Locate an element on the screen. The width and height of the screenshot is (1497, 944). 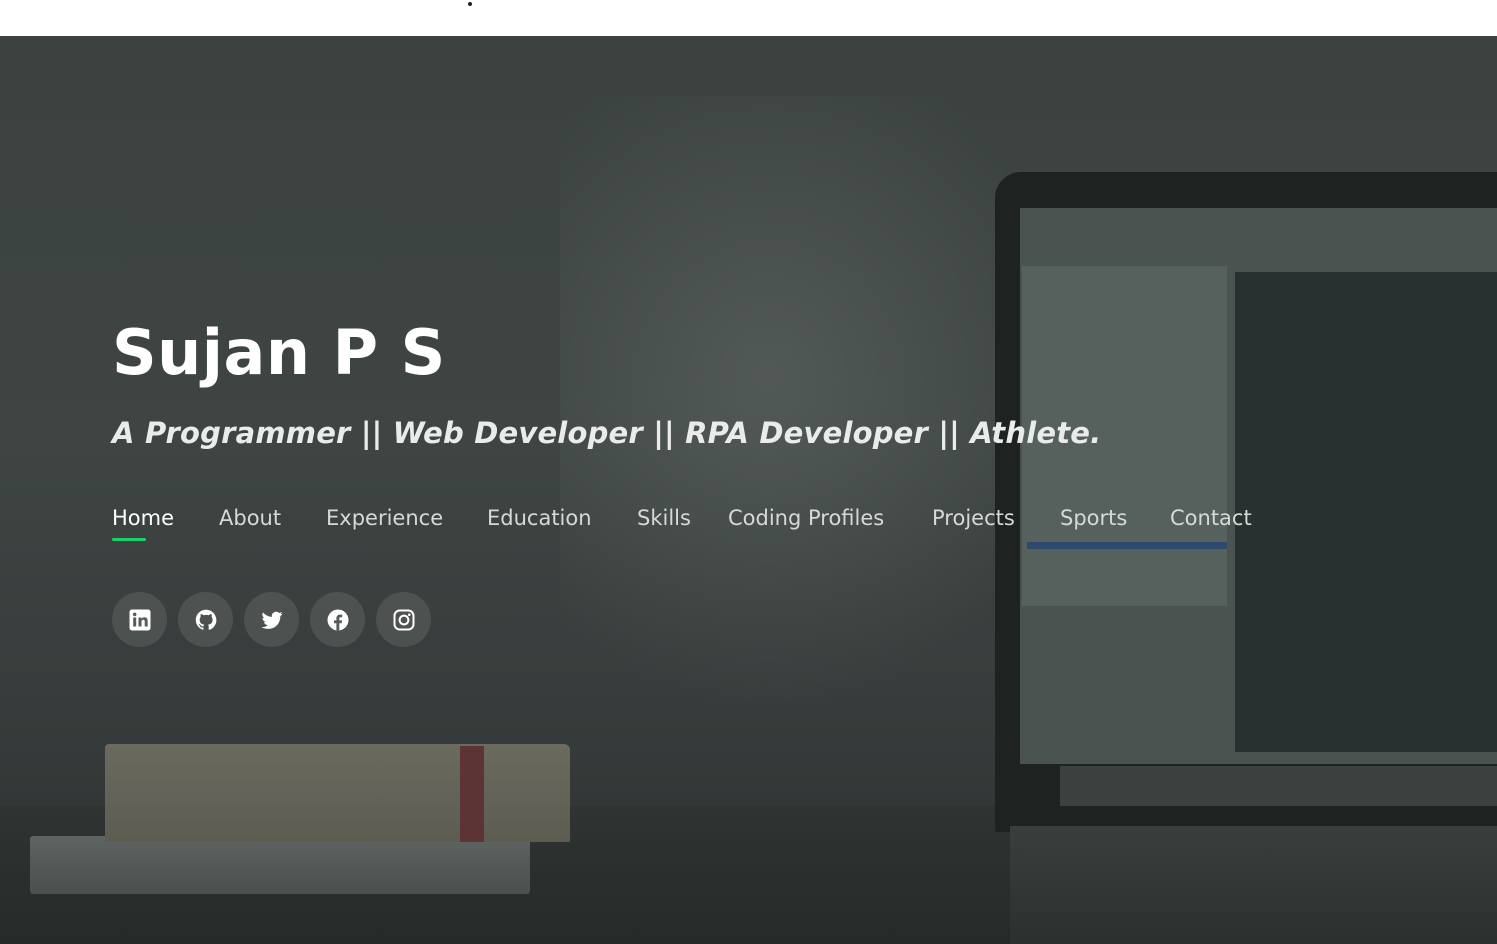
linkedin-icon is located at coordinates (139, 619).